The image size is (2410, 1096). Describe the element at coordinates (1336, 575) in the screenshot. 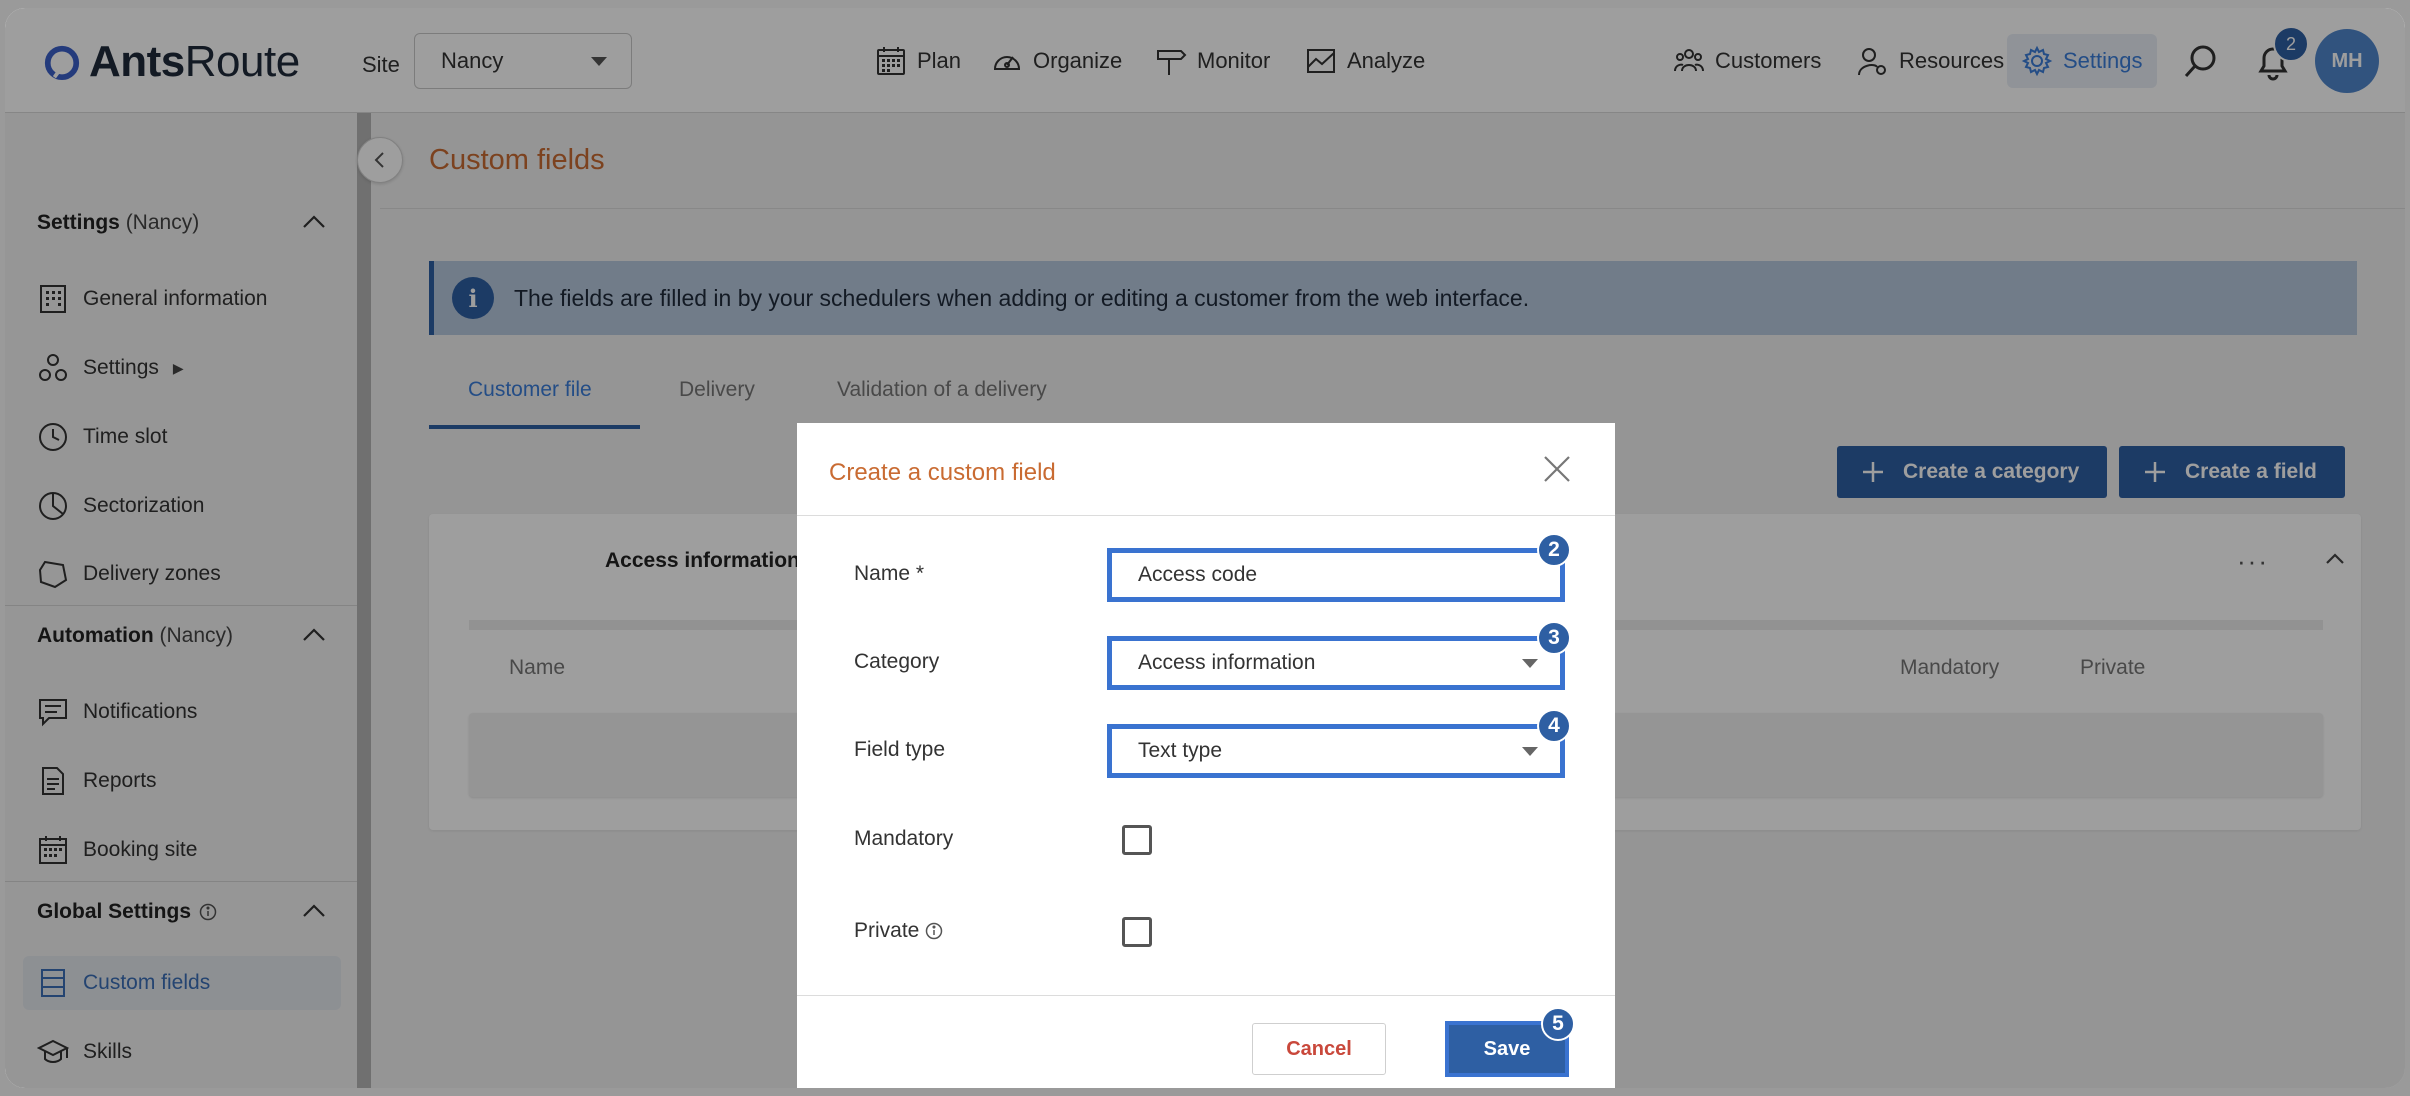

I see `name-input: Access code` at that location.